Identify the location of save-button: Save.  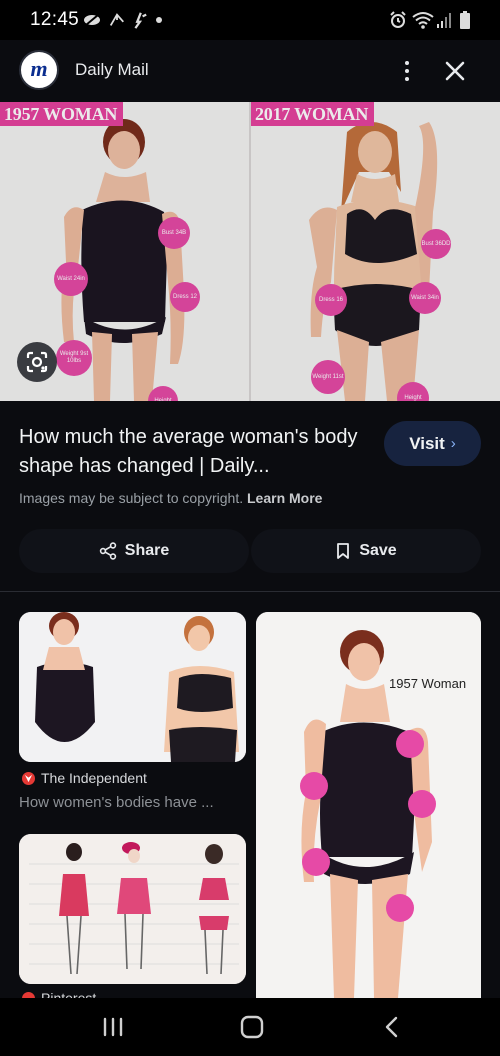
(366, 551).